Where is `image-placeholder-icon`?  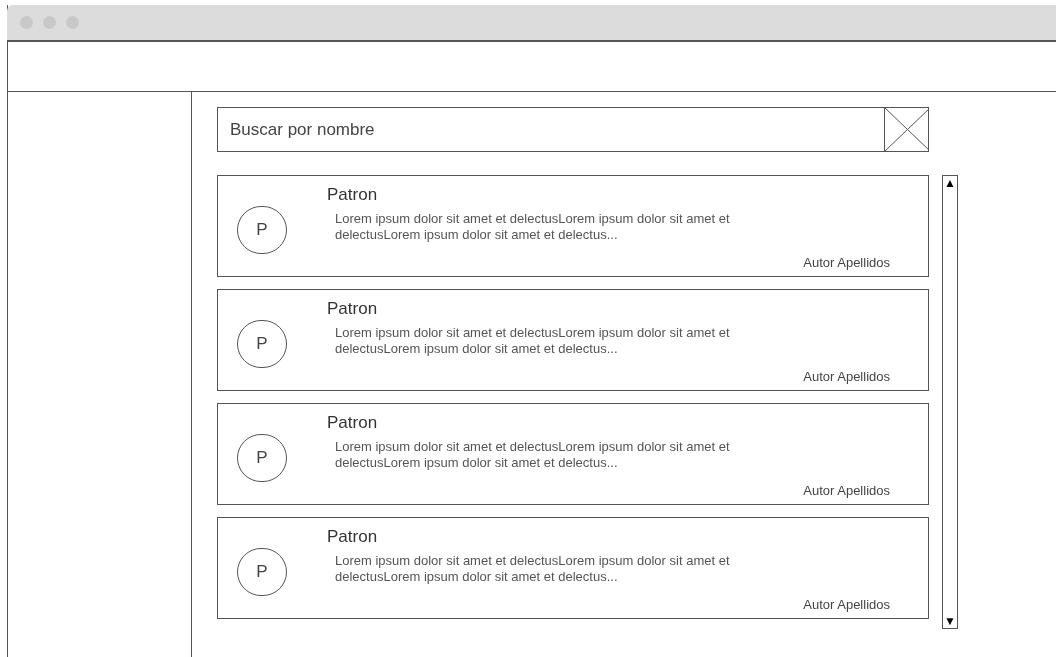 image-placeholder-icon is located at coordinates (906, 129).